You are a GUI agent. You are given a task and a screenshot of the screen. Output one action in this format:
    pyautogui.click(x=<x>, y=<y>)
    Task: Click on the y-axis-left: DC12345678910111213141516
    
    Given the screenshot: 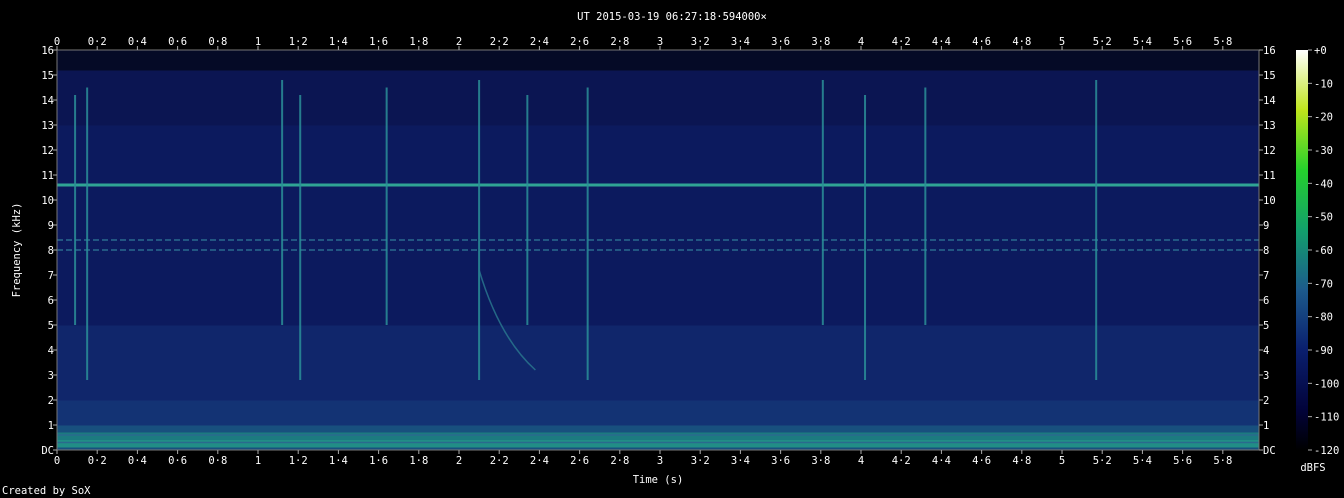 What is the action you would take?
    pyautogui.click(x=49, y=251)
    